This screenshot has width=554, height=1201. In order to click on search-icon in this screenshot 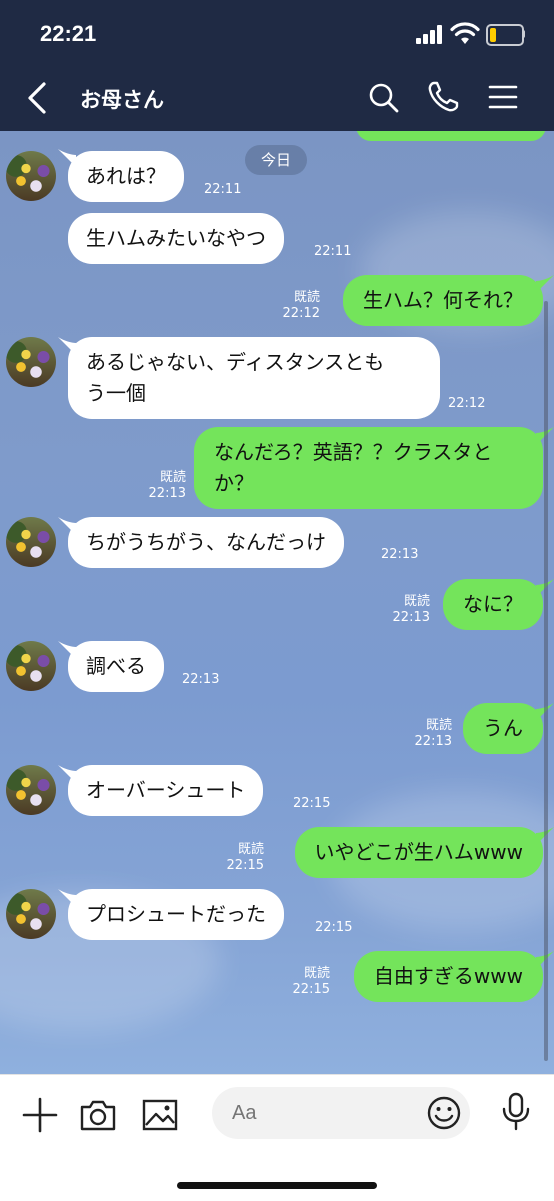, I will do `click(383, 97)`.